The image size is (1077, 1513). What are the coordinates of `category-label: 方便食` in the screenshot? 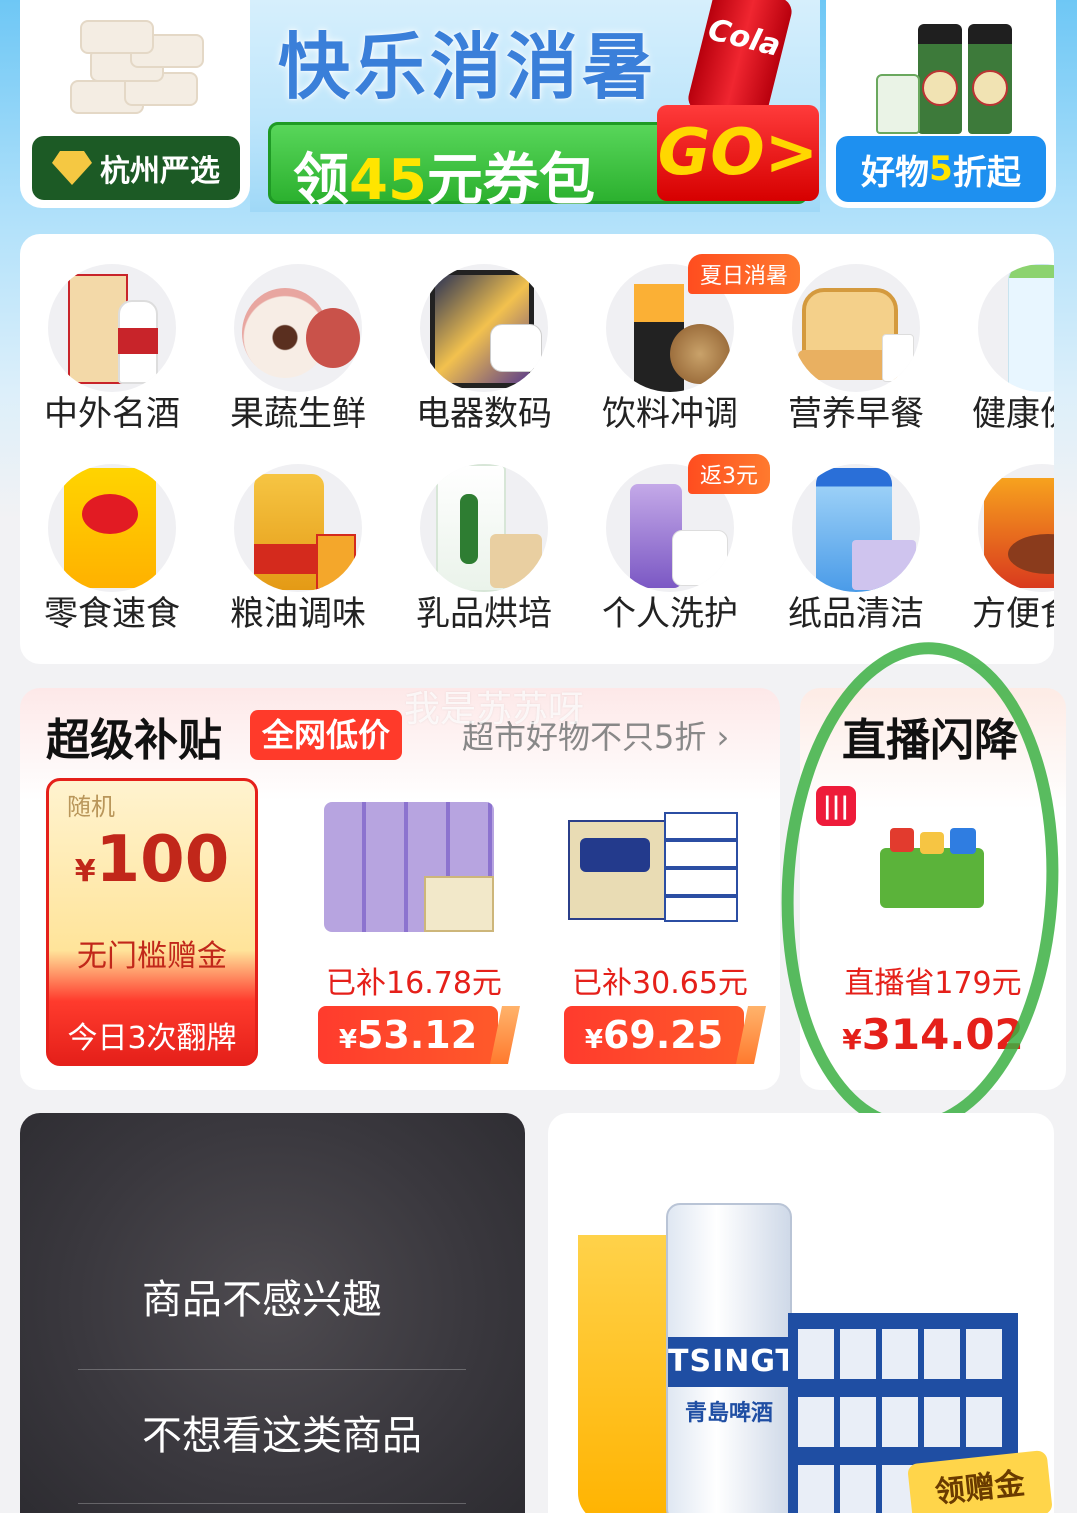 It's located at (1013, 614).